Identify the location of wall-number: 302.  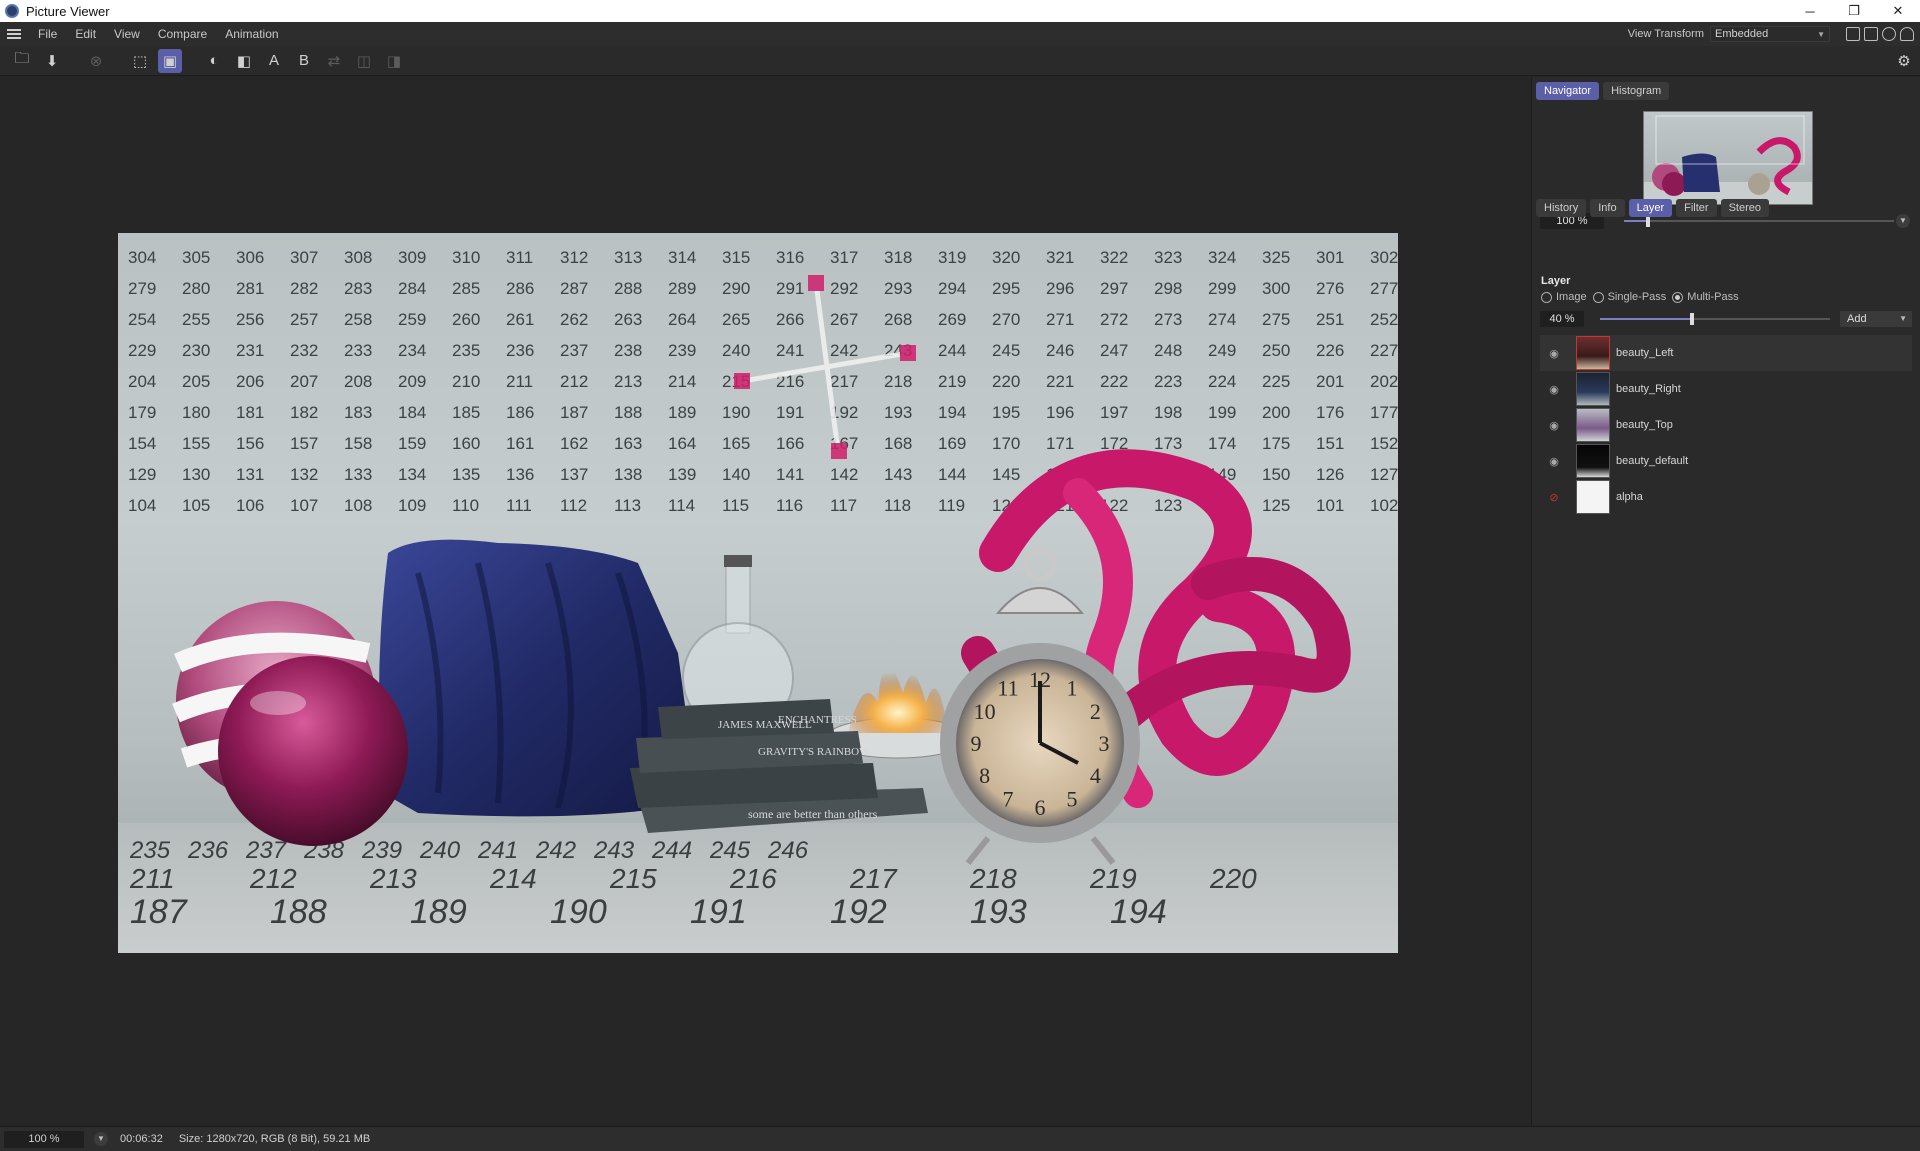
(1384, 257).